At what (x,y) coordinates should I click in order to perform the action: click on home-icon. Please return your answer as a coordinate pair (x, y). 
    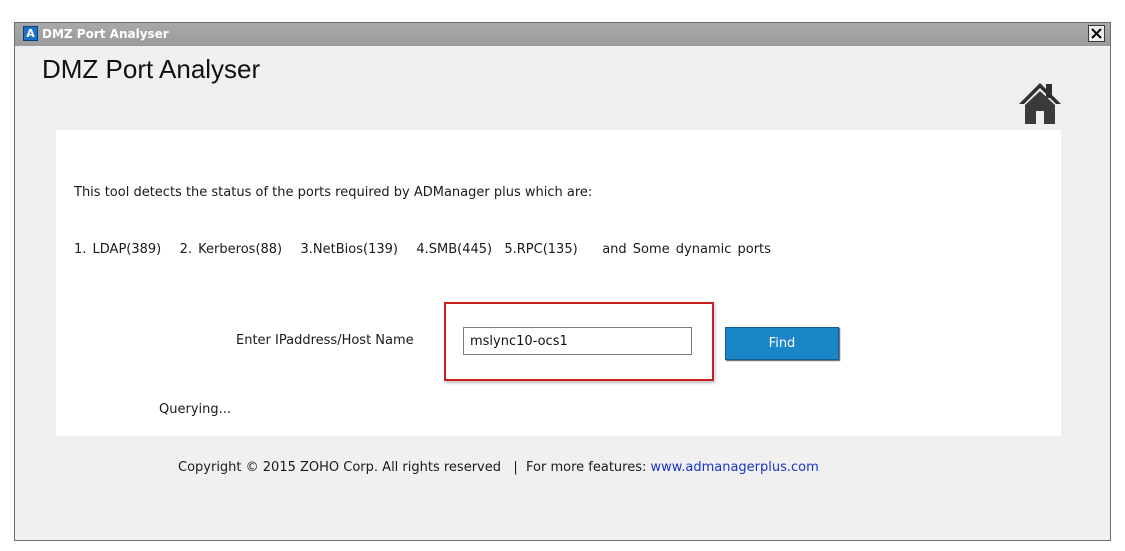
    Looking at the image, I should click on (1040, 103).